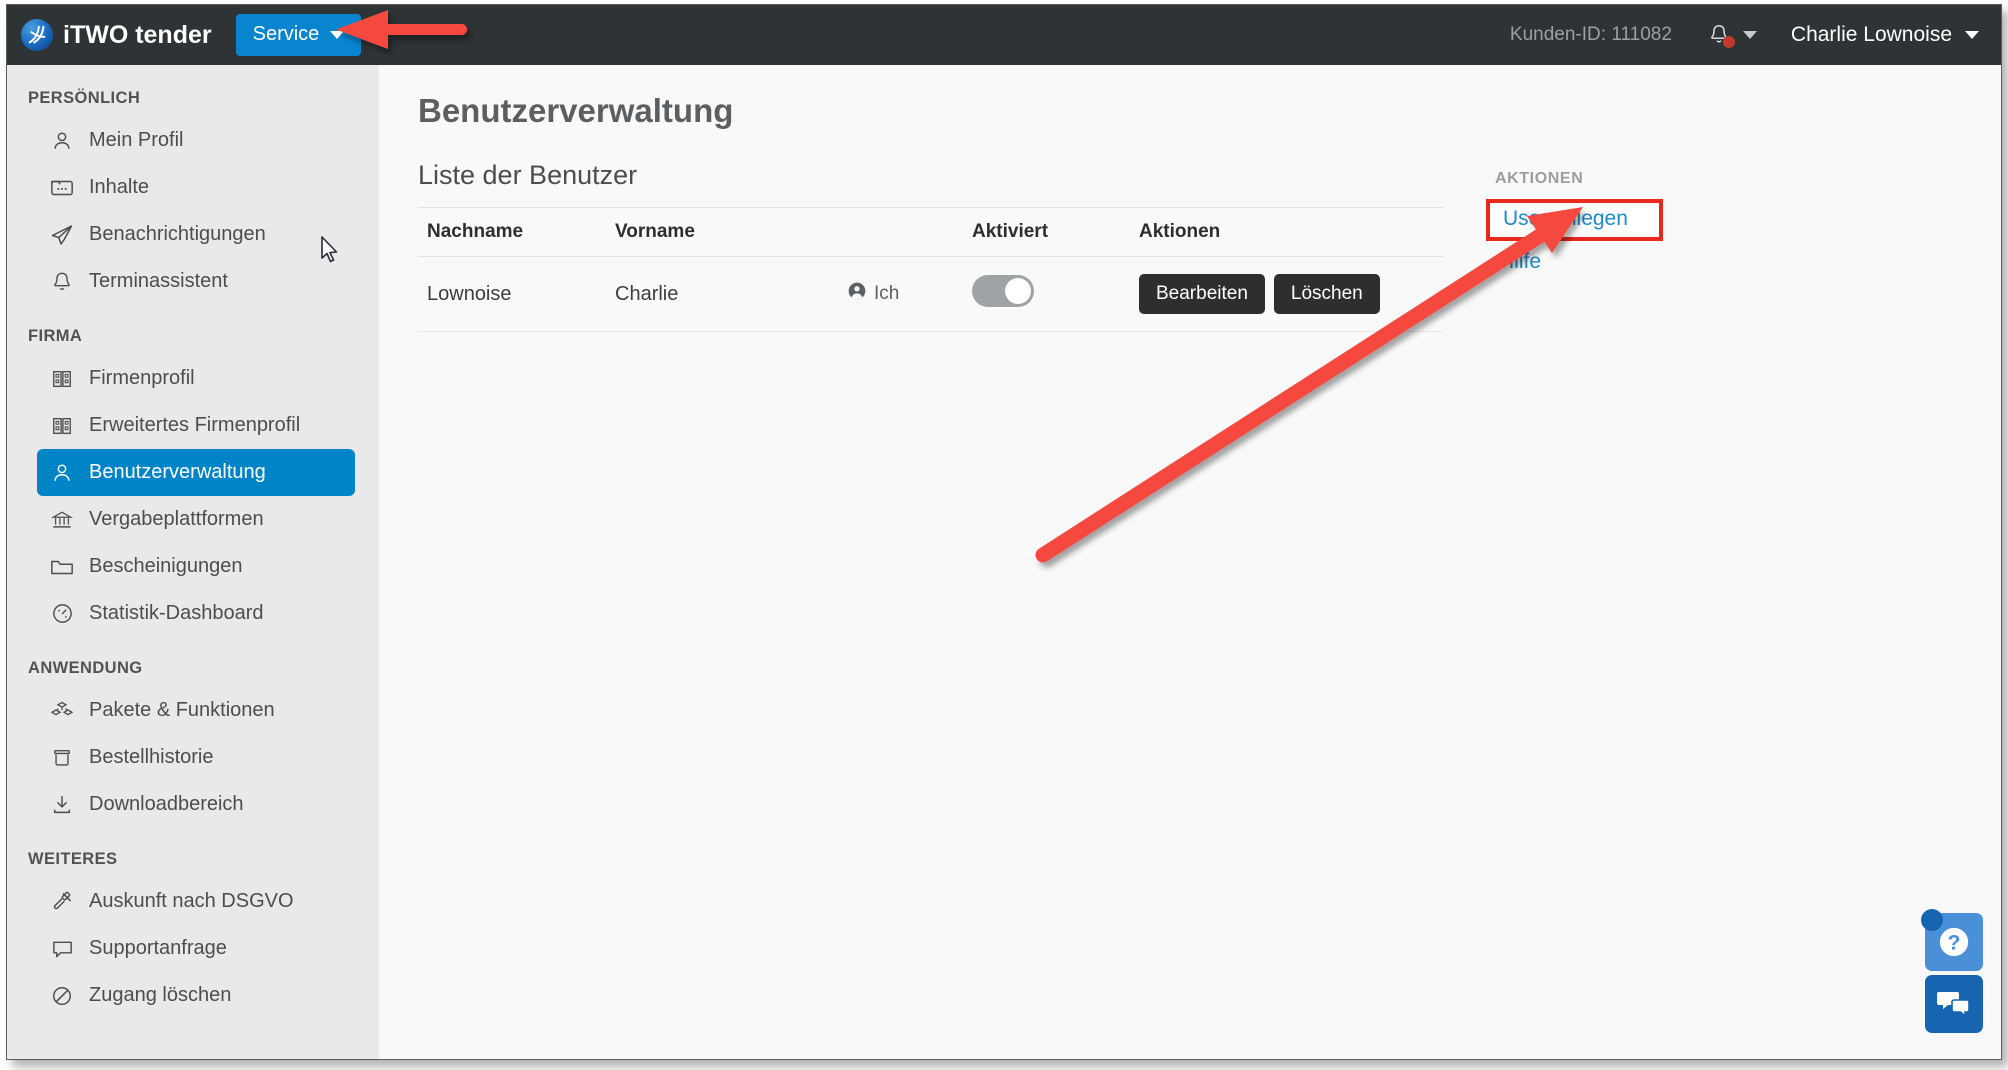 The width and height of the screenshot is (2008, 1070). I want to click on sidebar-item-zugang-loeschen: Zugang löschen, so click(196, 995).